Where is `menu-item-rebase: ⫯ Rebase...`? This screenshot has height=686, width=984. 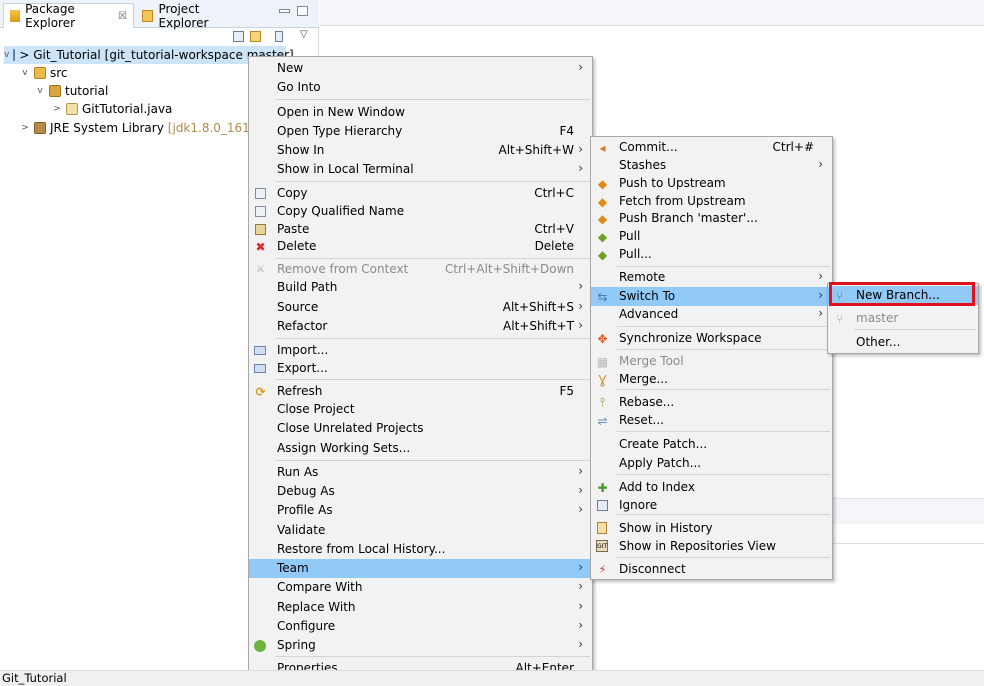
menu-item-rebase: ⫯ Rebase... is located at coordinates (711, 402).